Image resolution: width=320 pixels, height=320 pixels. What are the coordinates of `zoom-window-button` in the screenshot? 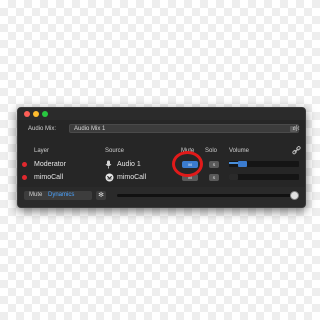 It's located at (45, 114).